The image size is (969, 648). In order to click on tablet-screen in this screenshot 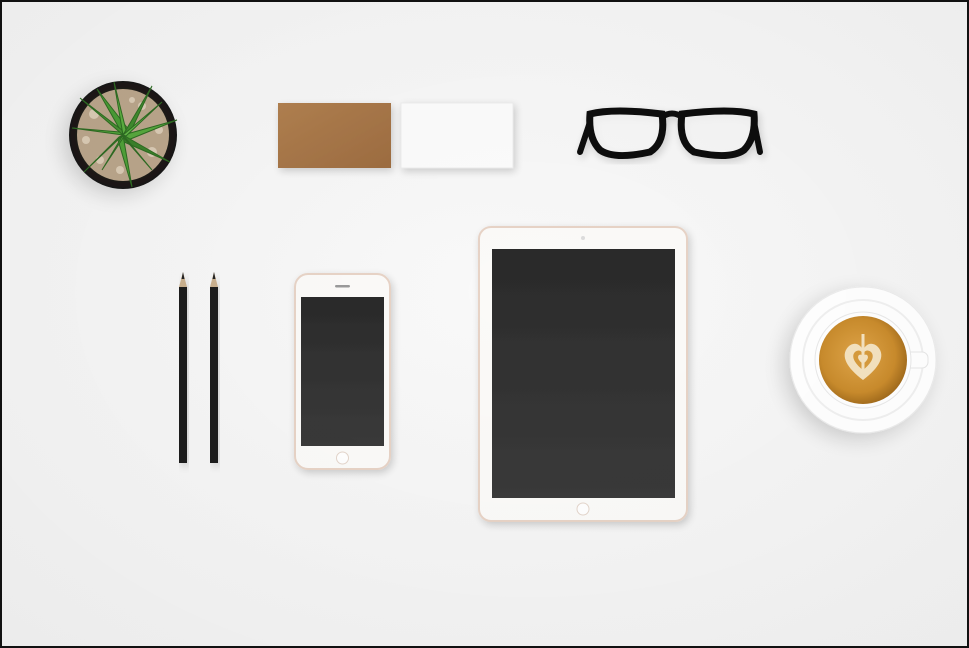, I will do `click(583, 373)`.